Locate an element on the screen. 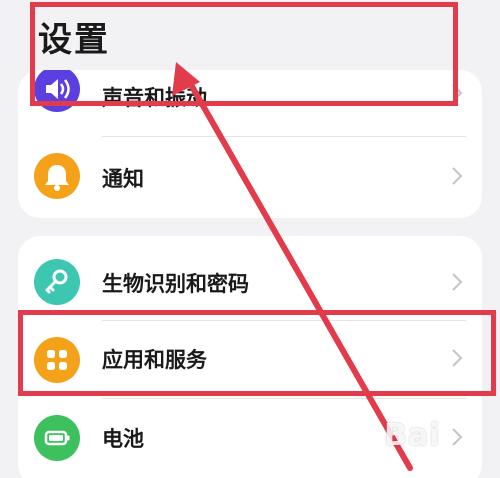 The image size is (500, 478). key-icon is located at coordinates (57, 282).